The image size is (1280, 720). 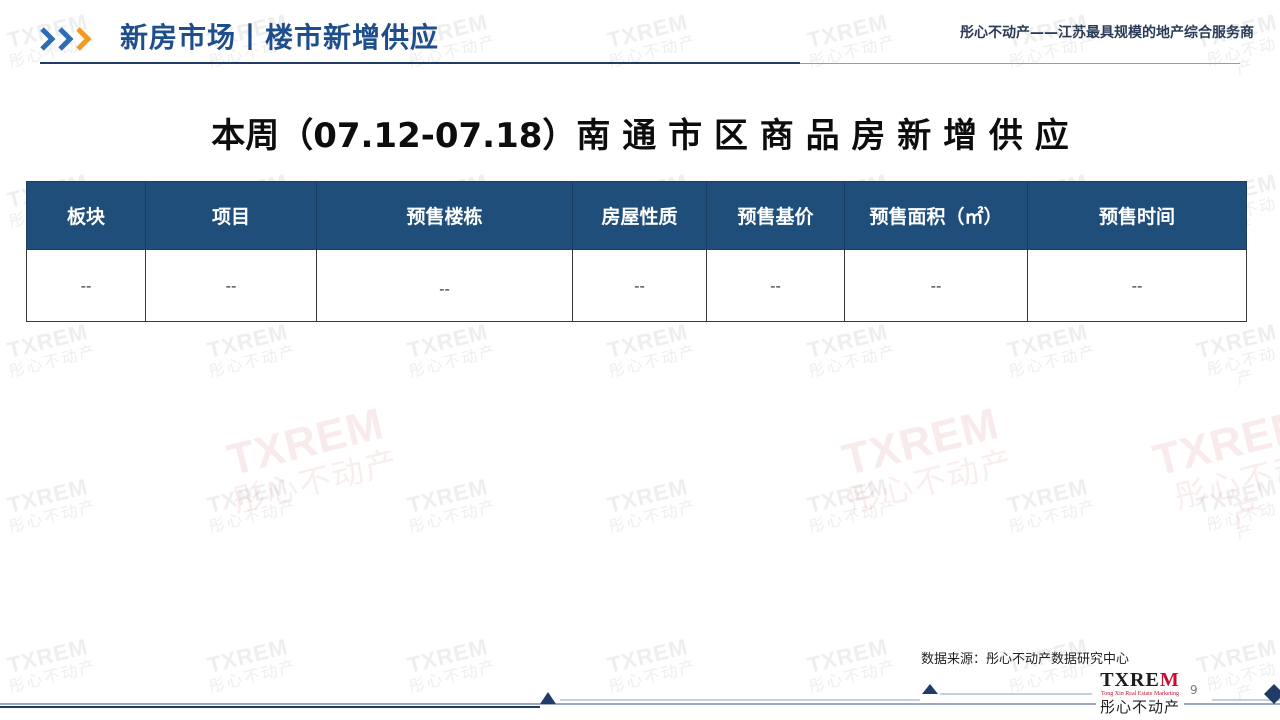 What do you see at coordinates (66, 39) in the screenshot?
I see `chevron-arrows-icon` at bounding box center [66, 39].